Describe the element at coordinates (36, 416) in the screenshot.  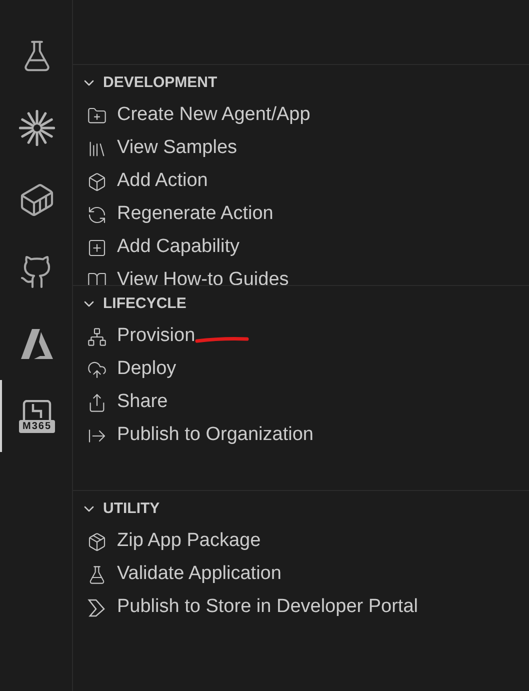
I see `activity-bar-button: M365` at that location.